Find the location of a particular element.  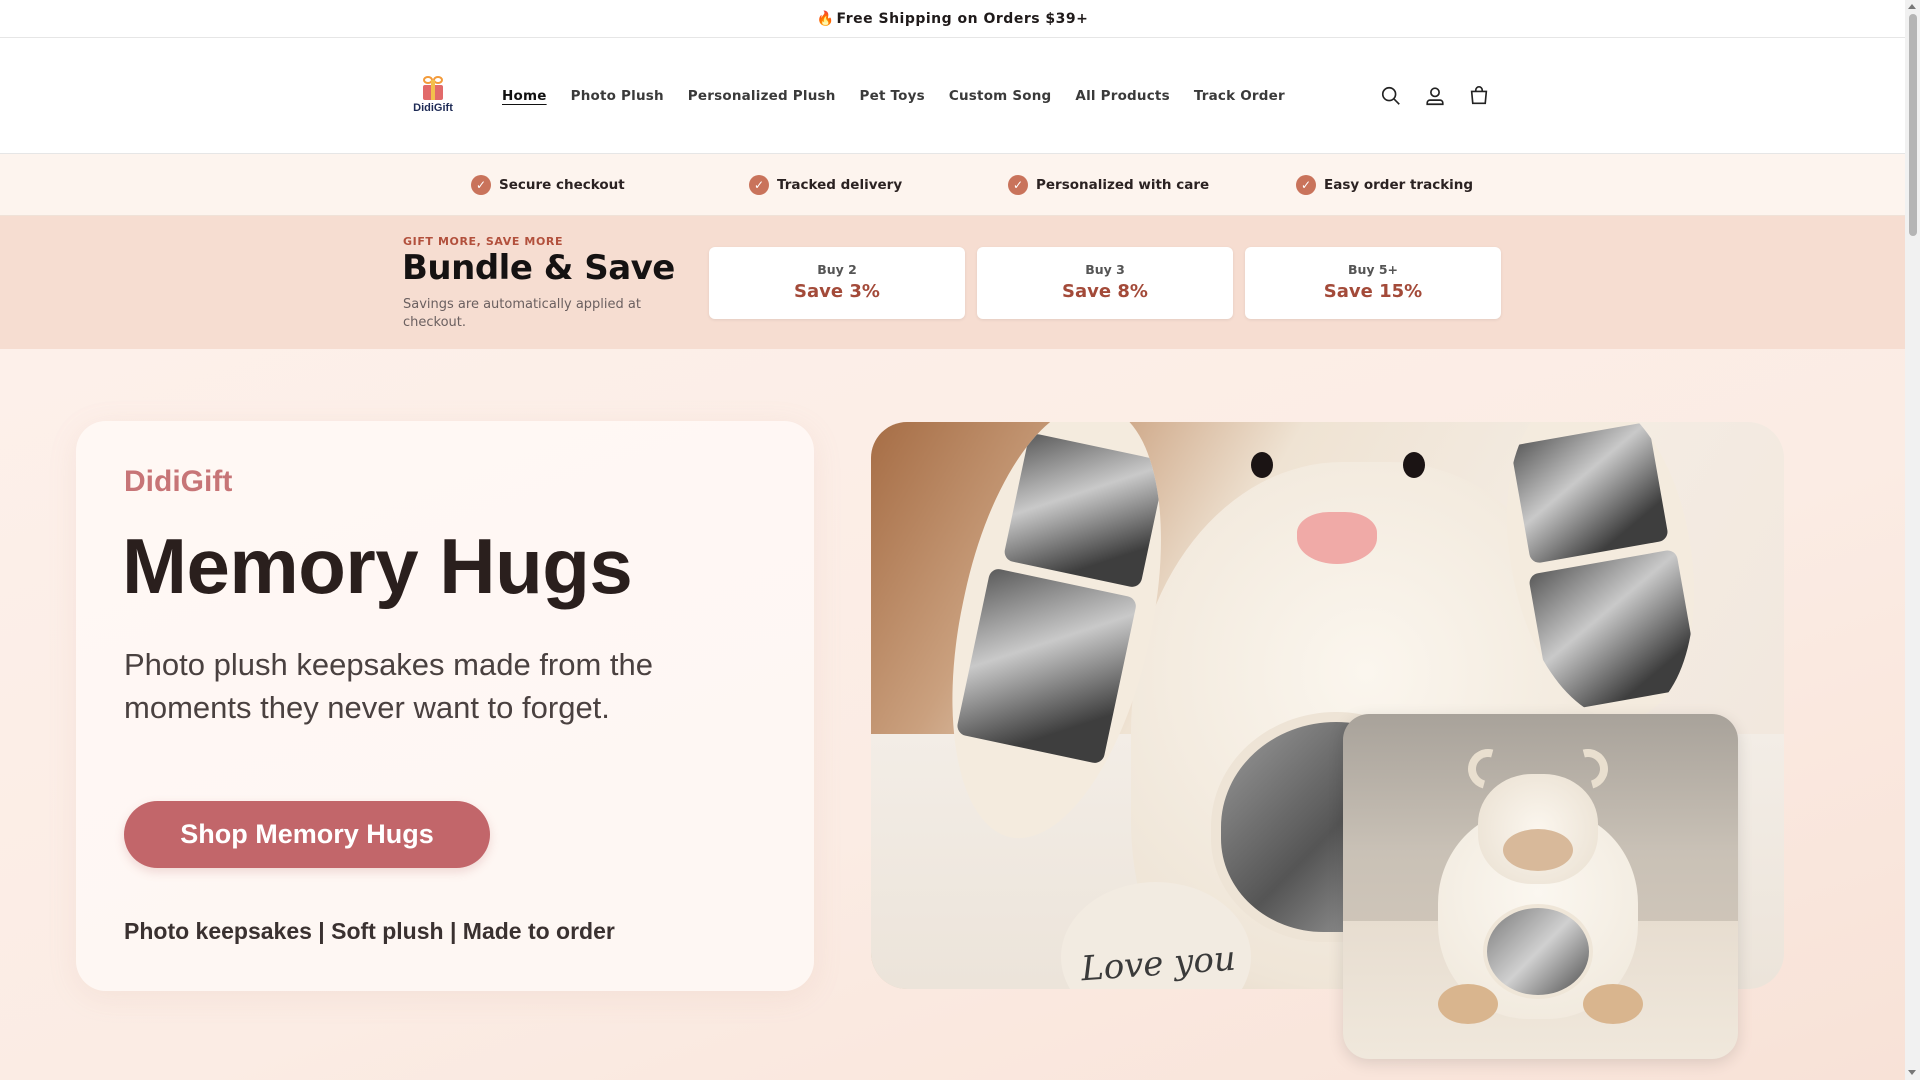

nav-all-products: All Products is located at coordinates (1122, 96).